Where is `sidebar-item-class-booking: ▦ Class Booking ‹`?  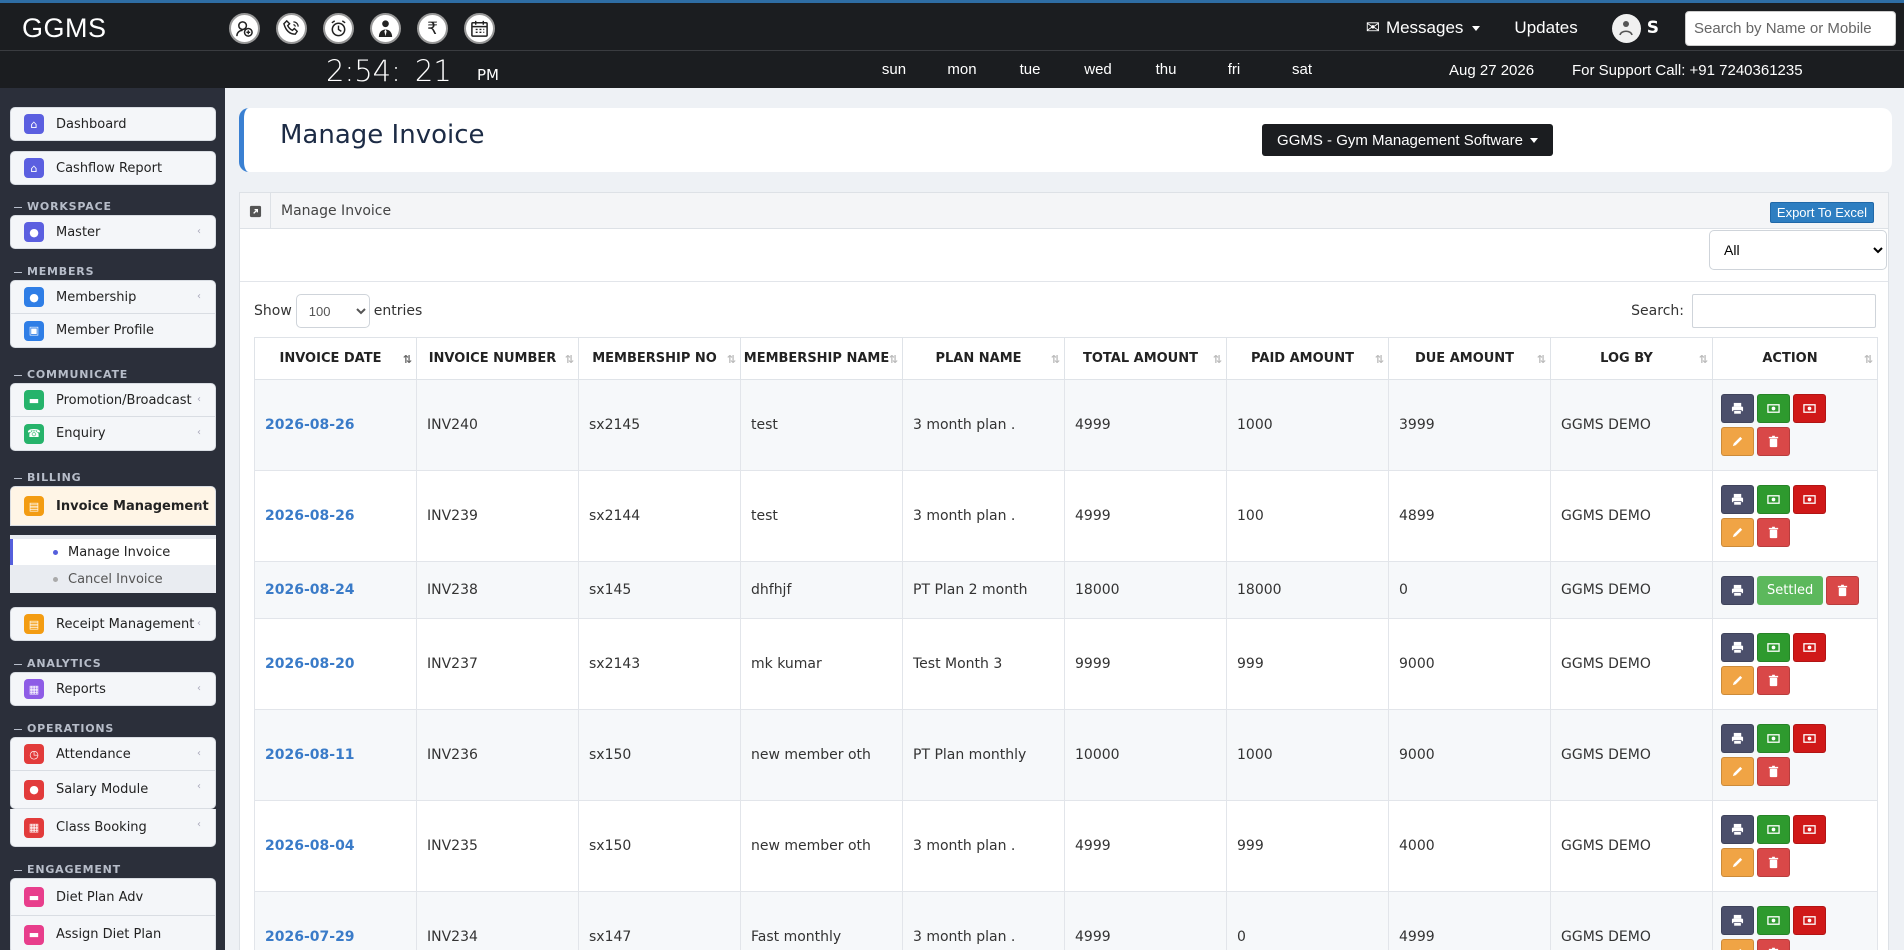 sidebar-item-class-booking: ▦ Class Booking ‹ is located at coordinates (113, 828).